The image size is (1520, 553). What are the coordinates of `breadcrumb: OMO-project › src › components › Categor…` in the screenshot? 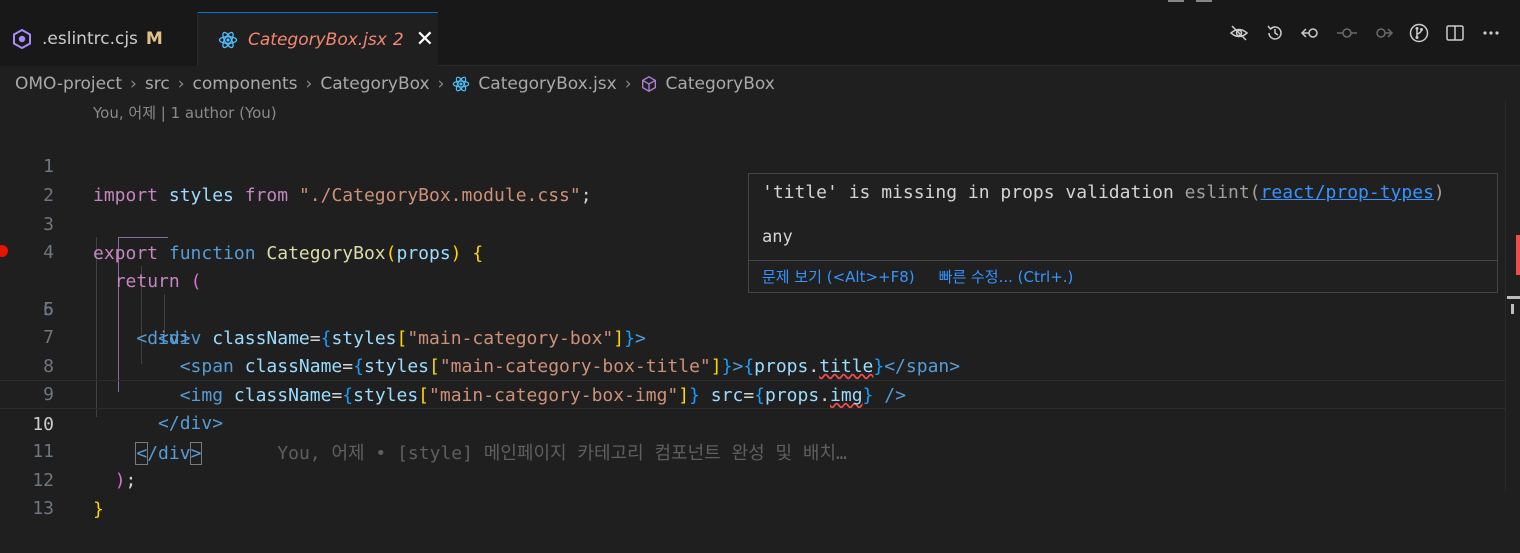 It's located at (395, 84).